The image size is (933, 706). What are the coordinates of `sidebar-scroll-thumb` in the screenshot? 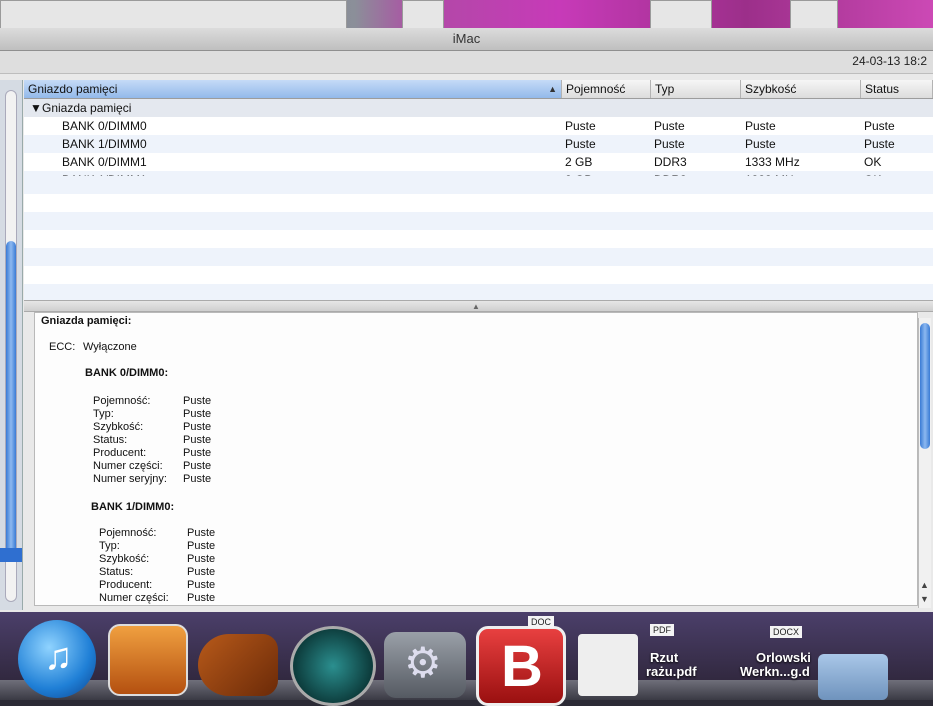 It's located at (11, 401).